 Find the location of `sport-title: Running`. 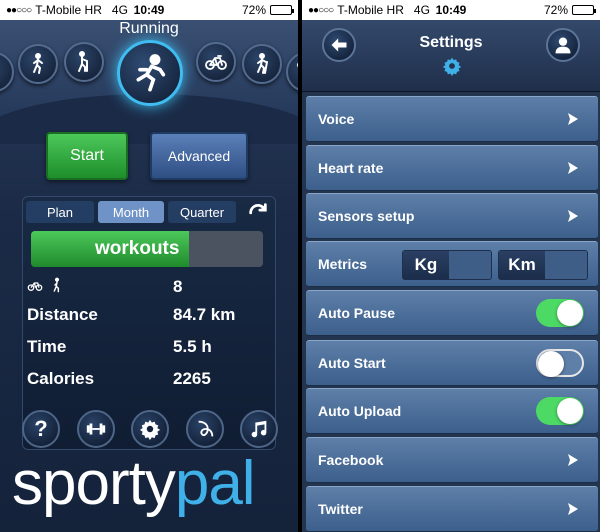

sport-title: Running is located at coordinates (149, 28).